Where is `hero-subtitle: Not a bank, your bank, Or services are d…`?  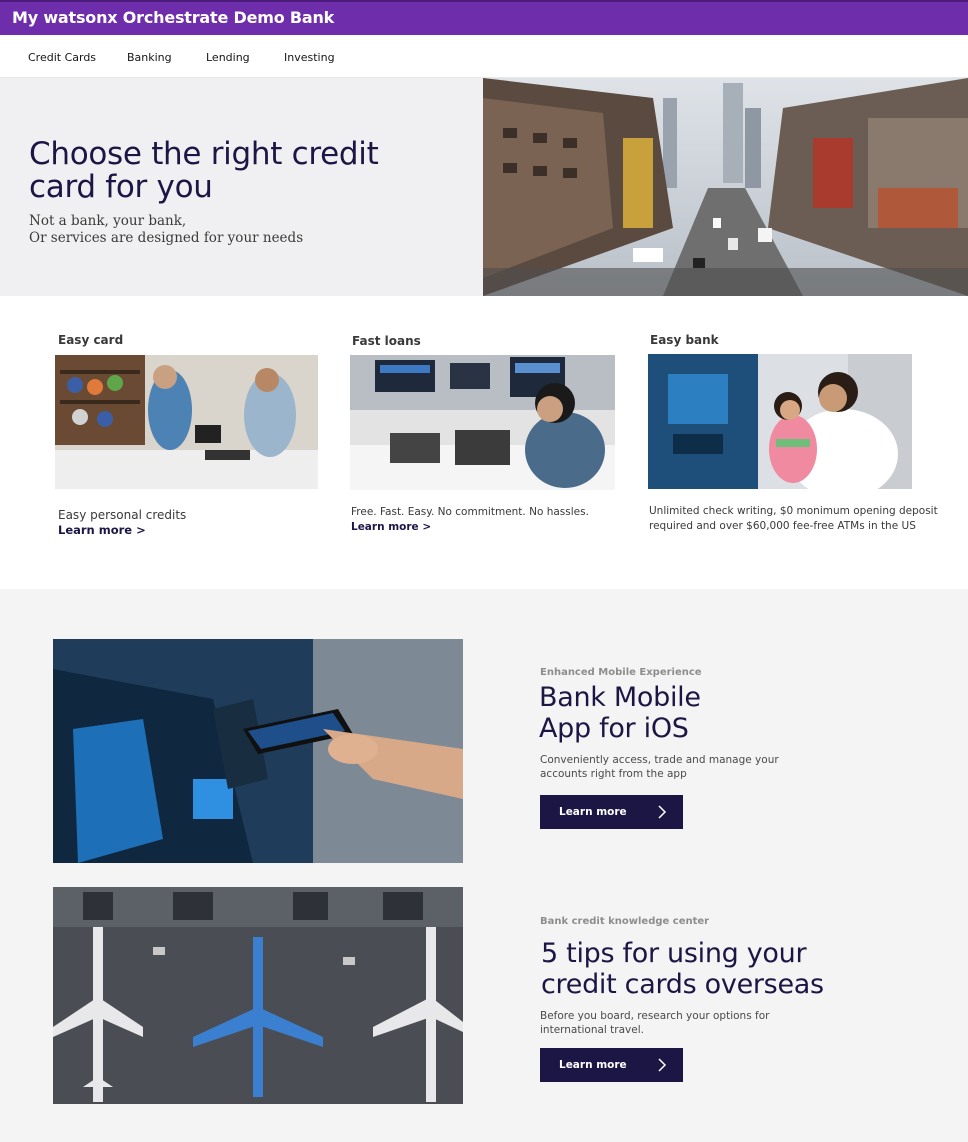
hero-subtitle: Not a bank, your bank, Or services are d… is located at coordinates (166, 230).